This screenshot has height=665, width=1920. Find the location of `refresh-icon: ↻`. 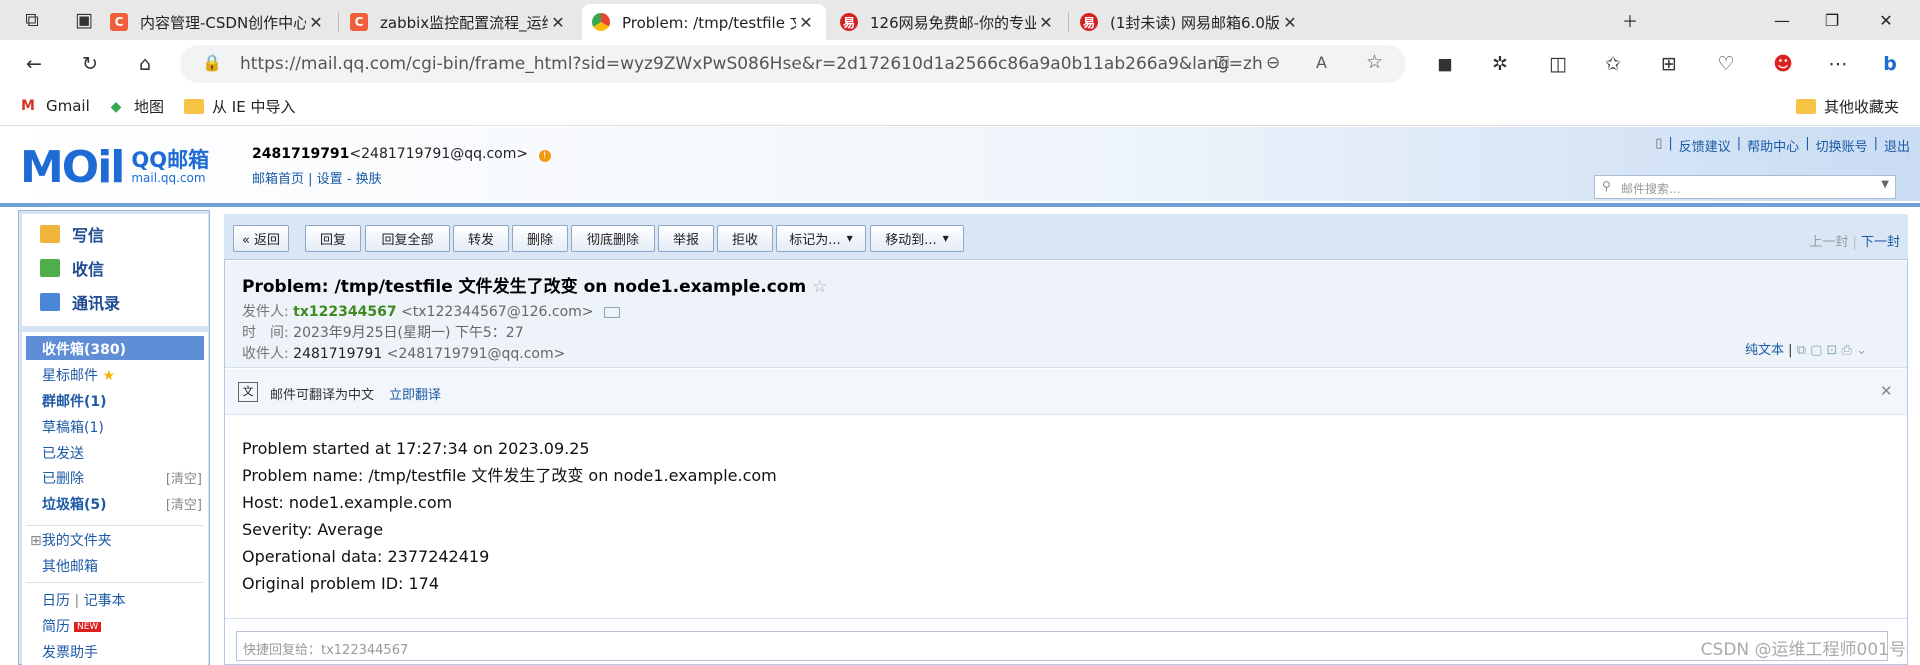

refresh-icon: ↻ is located at coordinates (90, 64).